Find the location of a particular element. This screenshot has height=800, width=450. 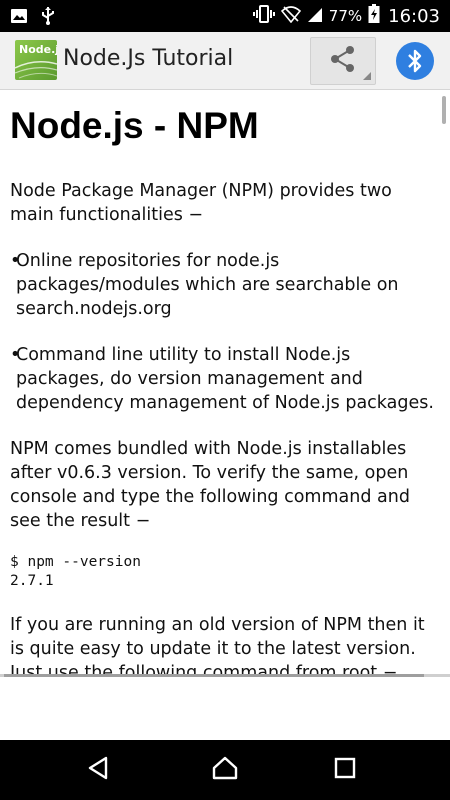

status-bar: 77% 16:03 is located at coordinates (225, 16).